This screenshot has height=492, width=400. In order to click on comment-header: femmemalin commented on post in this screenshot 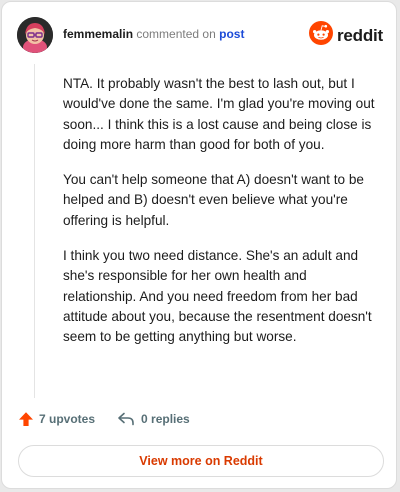, I will do `click(153, 34)`.